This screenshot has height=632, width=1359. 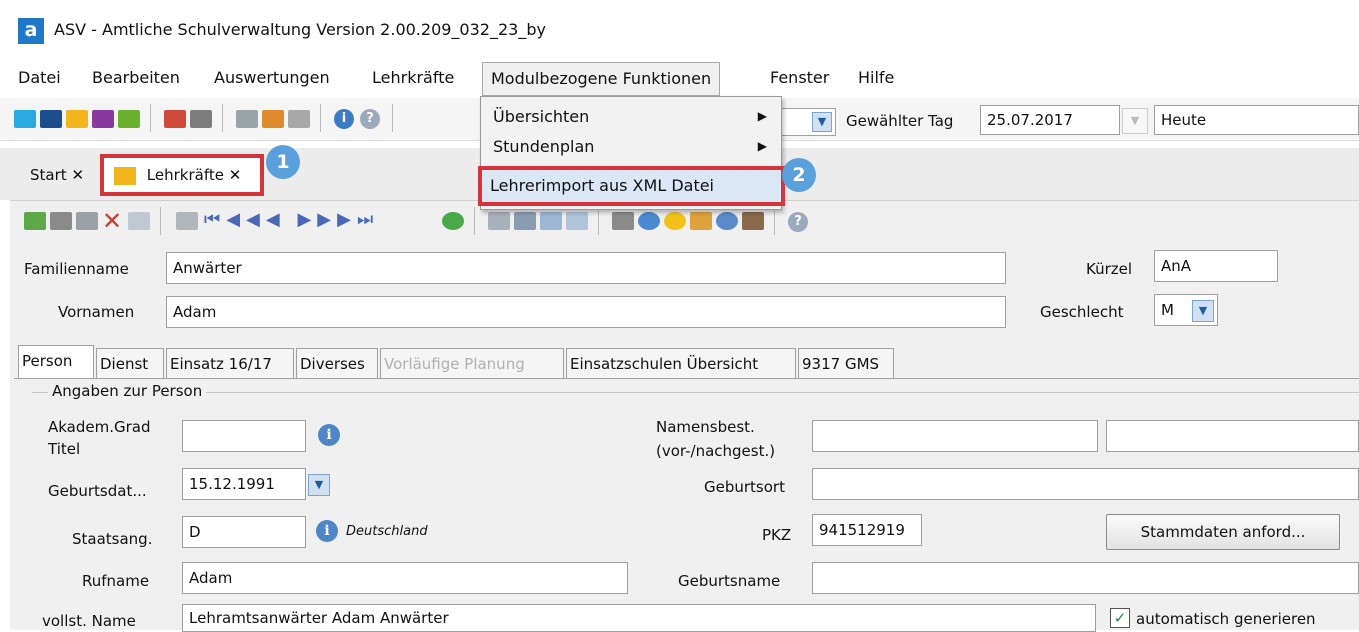 I want to click on menu-item-stundenplan: Stundenplan, so click(x=543, y=146).